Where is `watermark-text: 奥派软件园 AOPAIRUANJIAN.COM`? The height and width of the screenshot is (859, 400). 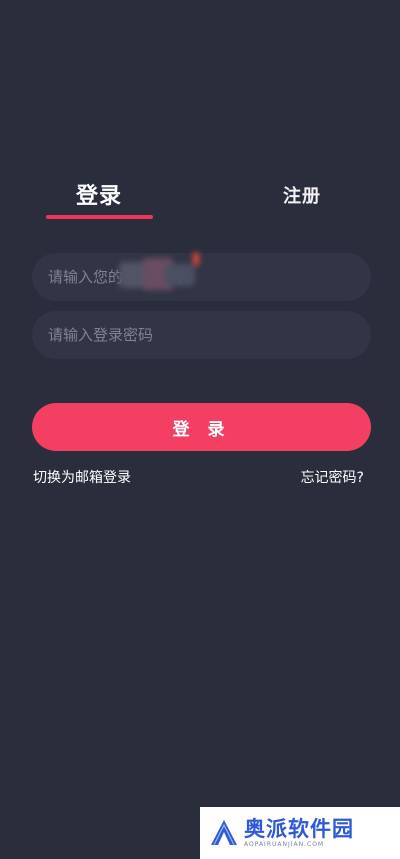
watermark-text: 奥派软件园 AOPAIRUANJIAN.COM is located at coordinates (299, 833).